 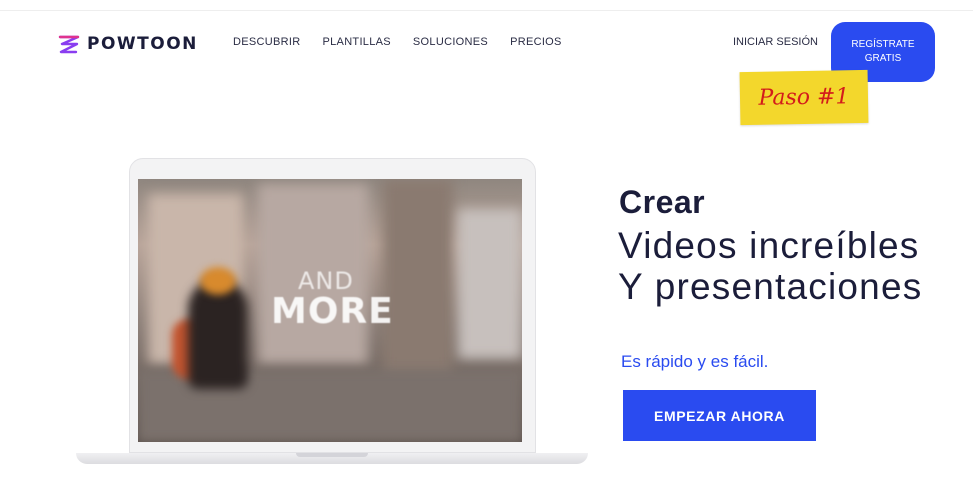 I want to click on nav-item-plantillas: PLANTILLAS, so click(x=357, y=42).